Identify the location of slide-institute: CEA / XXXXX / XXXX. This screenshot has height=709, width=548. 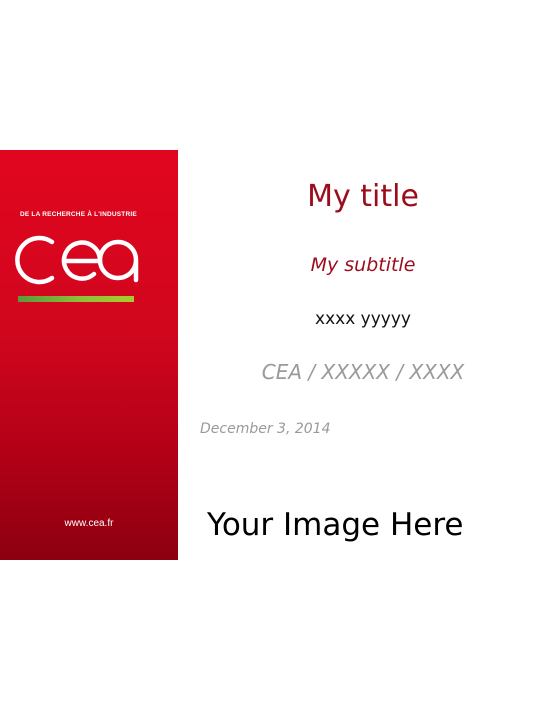
(363, 372).